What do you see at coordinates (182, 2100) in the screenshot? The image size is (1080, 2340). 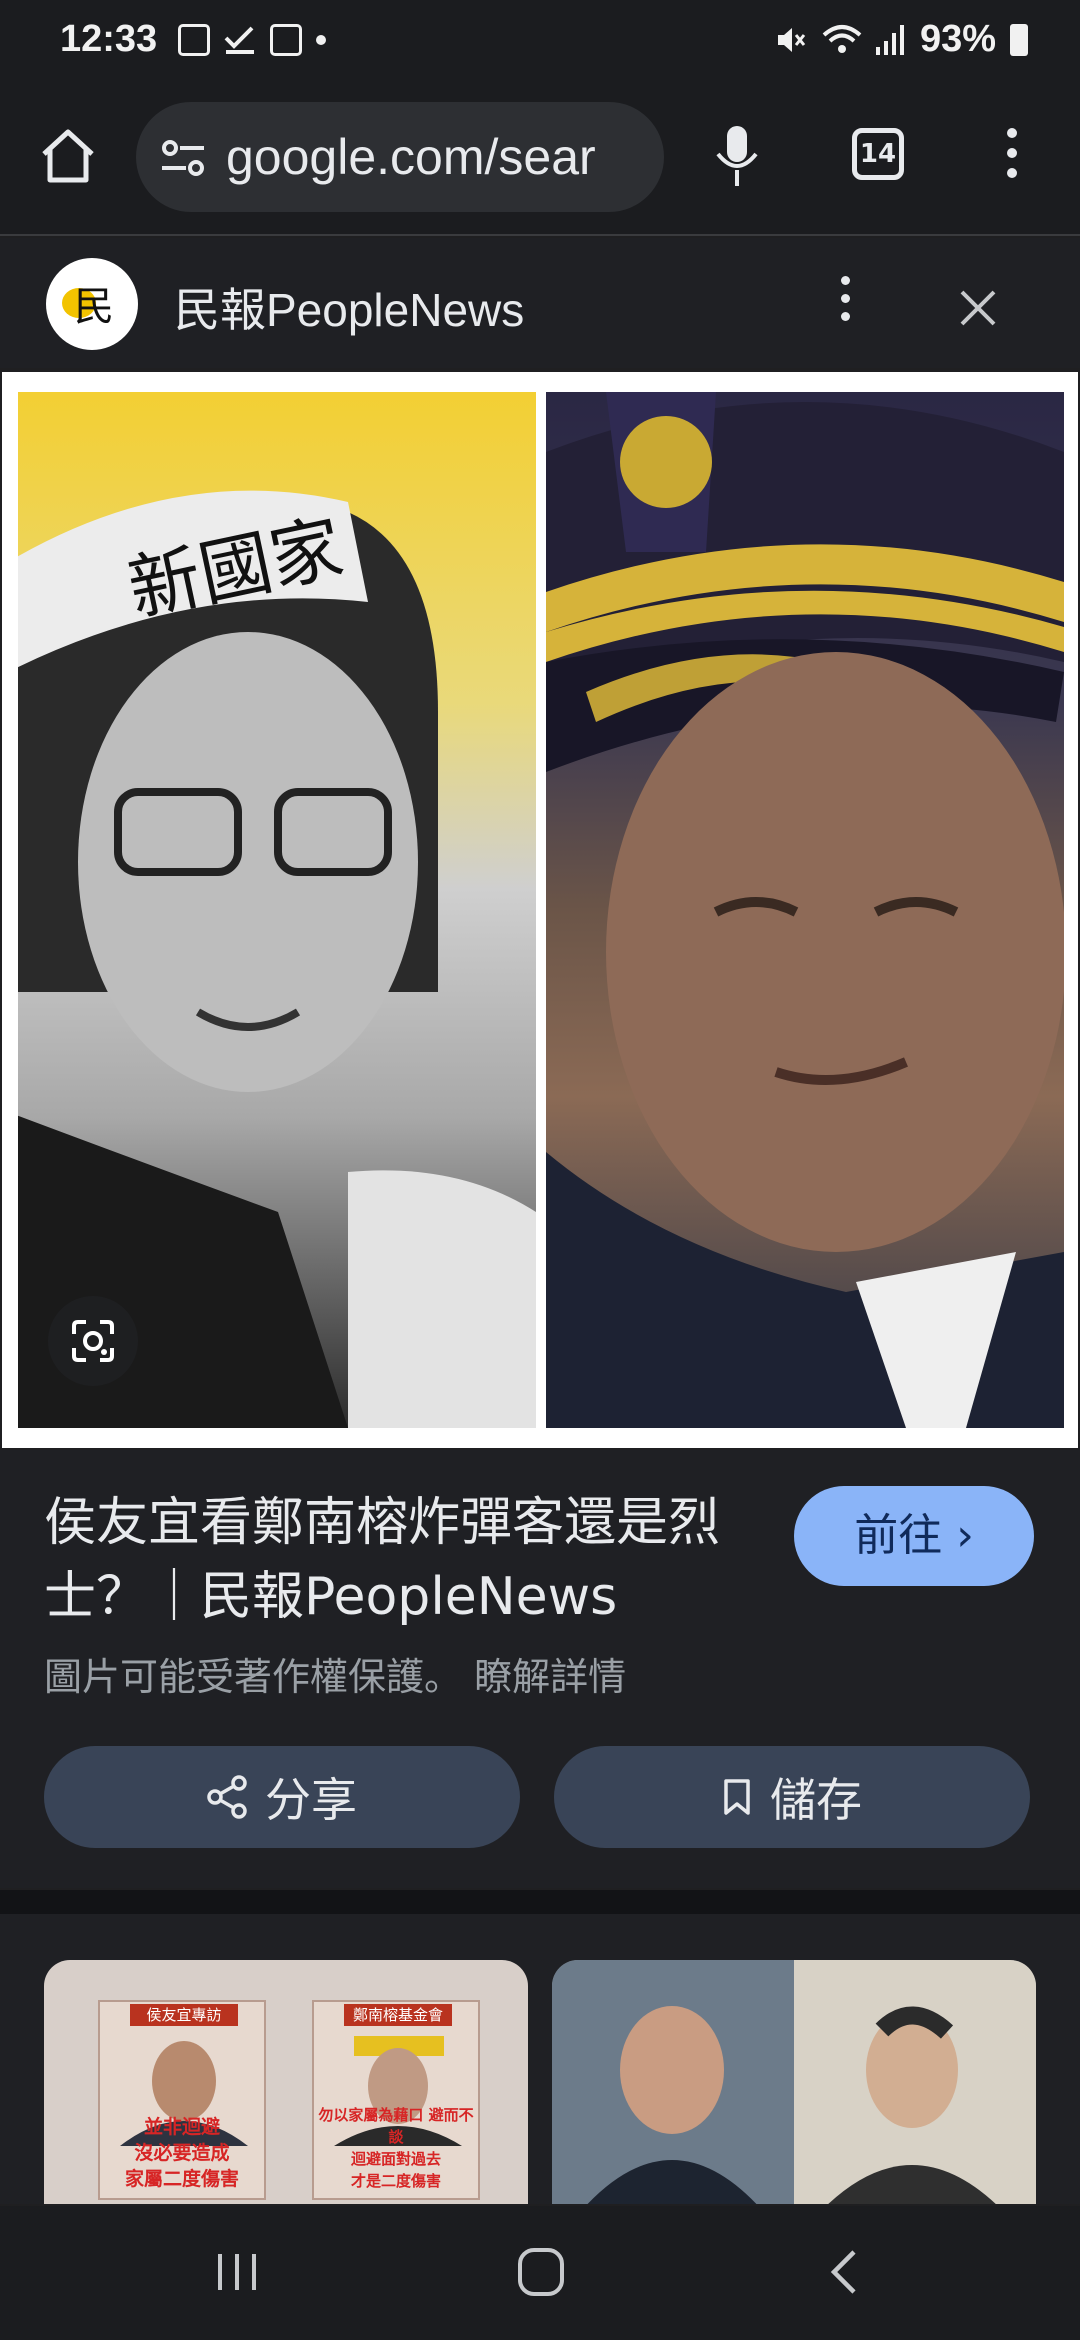 I see `related-subpanel-left: 侯友宜專訪 並非迴避 沒必要造成 家屬二度傷害` at bounding box center [182, 2100].